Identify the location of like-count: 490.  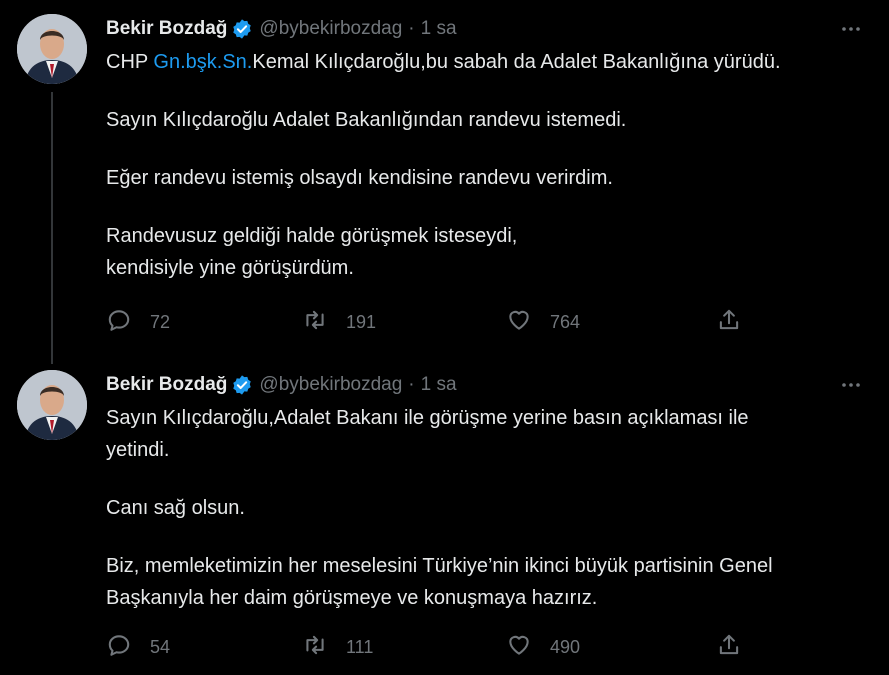
(565, 646).